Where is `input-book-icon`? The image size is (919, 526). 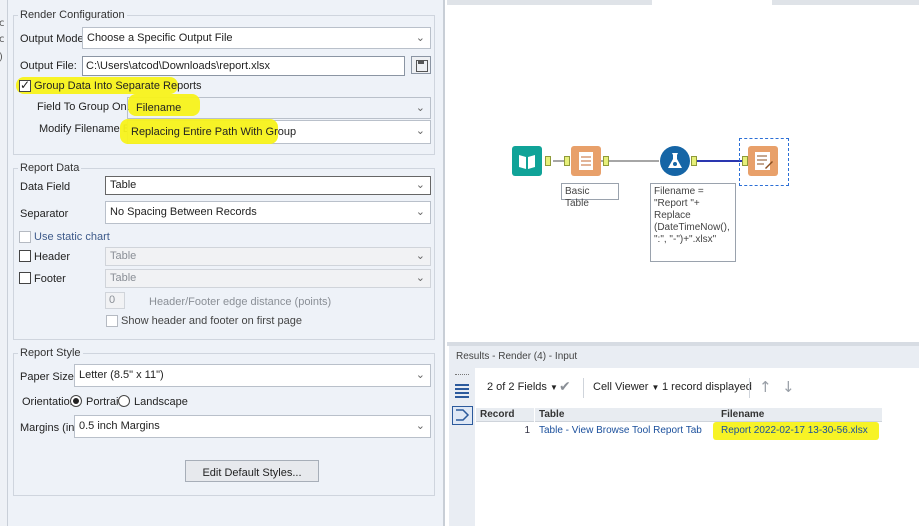 input-book-icon is located at coordinates (527, 161).